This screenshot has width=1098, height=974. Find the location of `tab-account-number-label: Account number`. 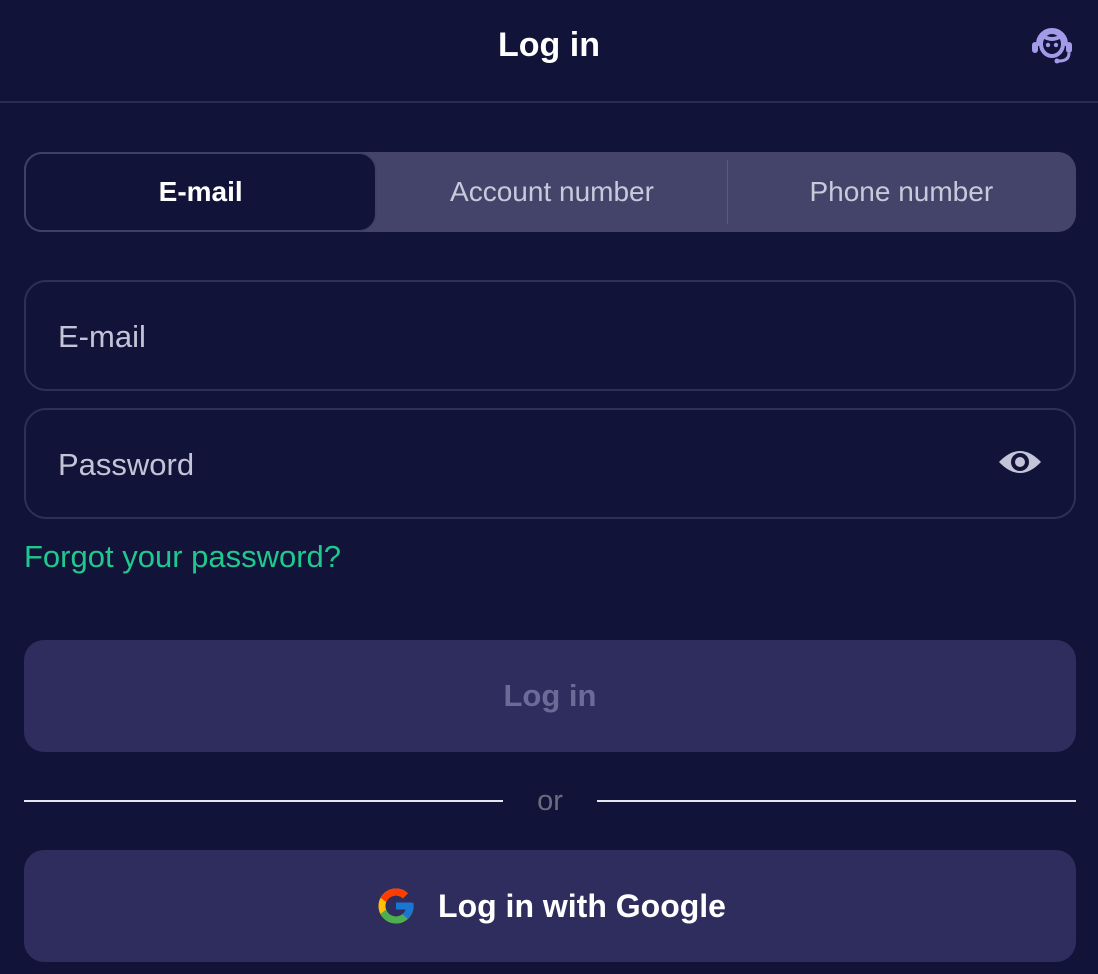

tab-account-number-label: Account number is located at coordinates (552, 191).